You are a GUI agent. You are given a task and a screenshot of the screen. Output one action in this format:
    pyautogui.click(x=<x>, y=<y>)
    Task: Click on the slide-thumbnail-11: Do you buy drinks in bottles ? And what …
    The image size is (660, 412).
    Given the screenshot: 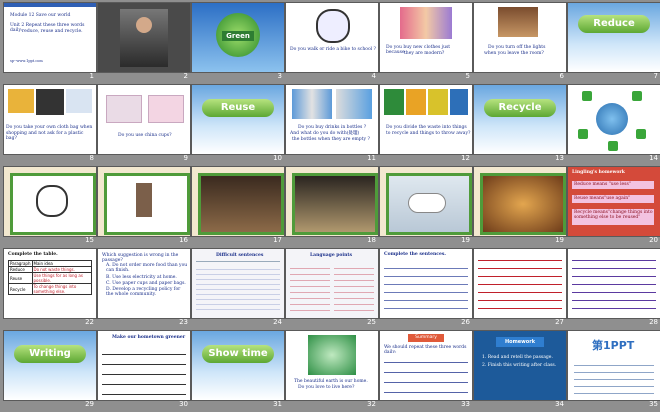 What is the action you would take?
    pyautogui.click(x=332, y=125)
    